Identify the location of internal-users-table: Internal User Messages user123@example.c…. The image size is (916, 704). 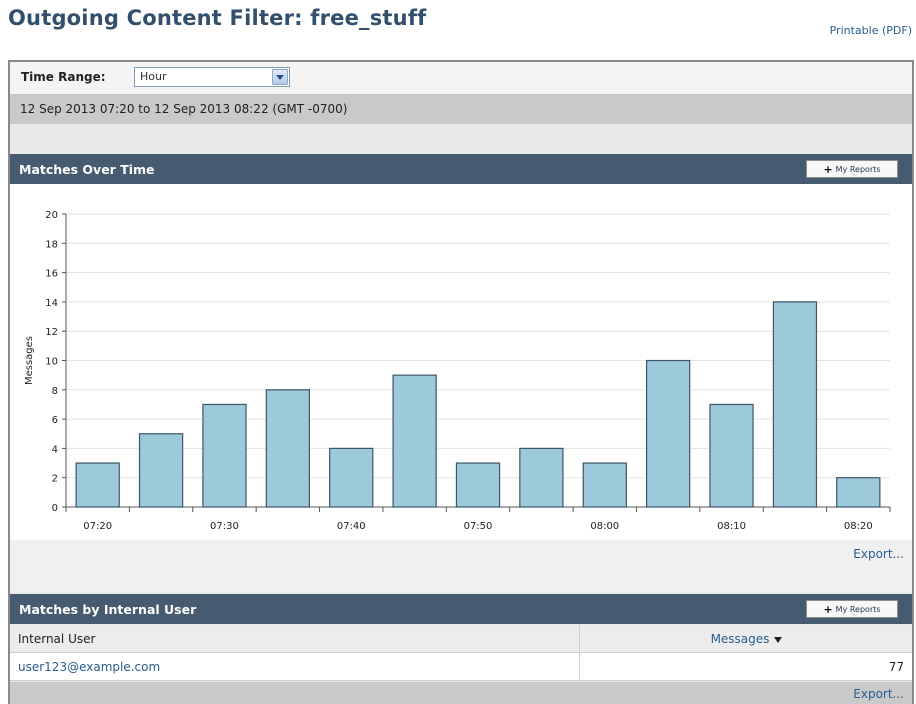
(461, 653).